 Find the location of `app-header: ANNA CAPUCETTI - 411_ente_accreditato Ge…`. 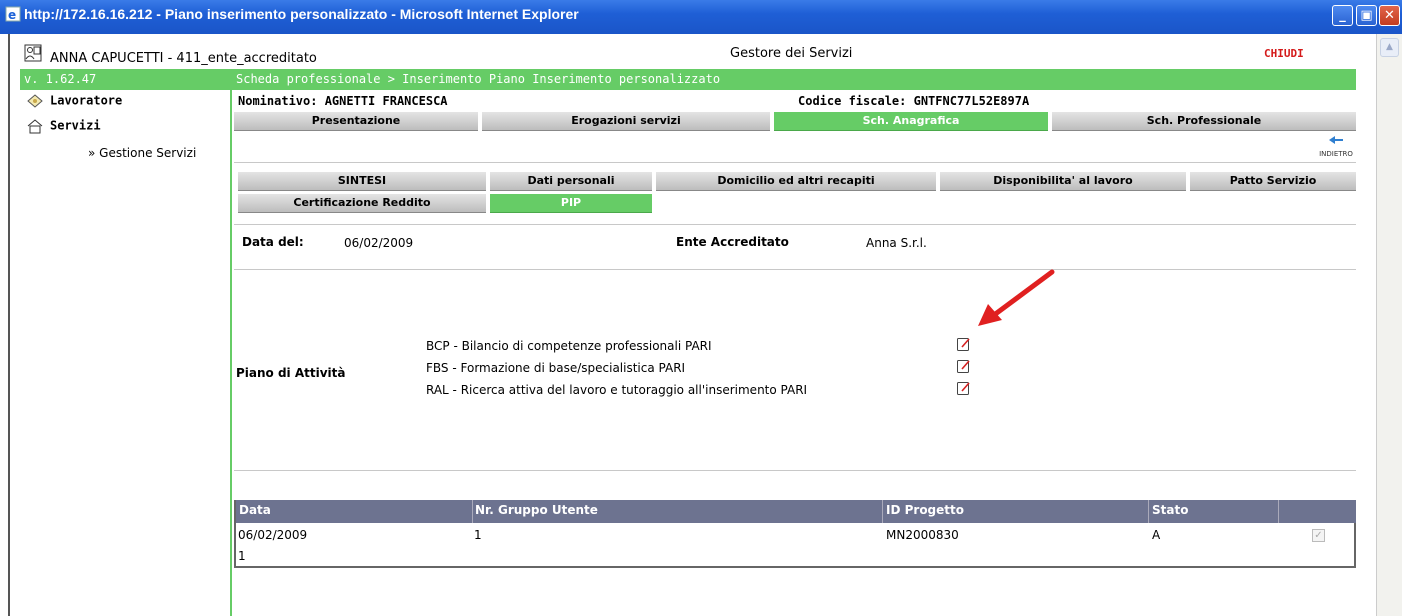

app-header: ANNA CAPUCETTI - 411_ente_accreditato Ge… is located at coordinates (688, 54).